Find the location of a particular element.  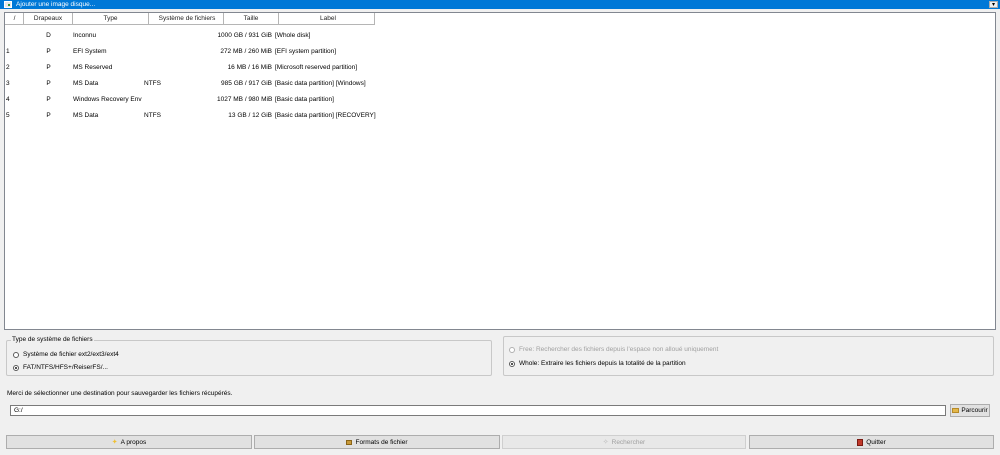

cell-type: EFI System is located at coordinates (90, 51).